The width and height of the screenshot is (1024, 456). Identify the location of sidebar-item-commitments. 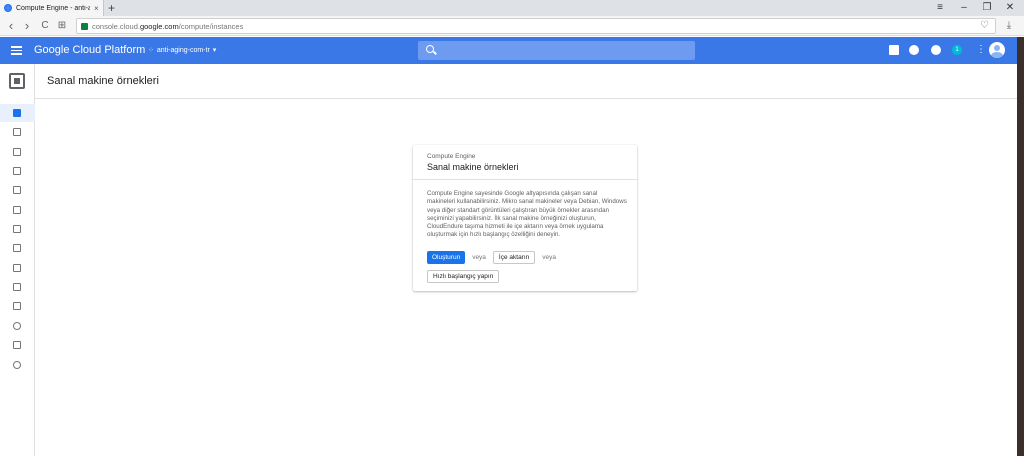
(17, 268).